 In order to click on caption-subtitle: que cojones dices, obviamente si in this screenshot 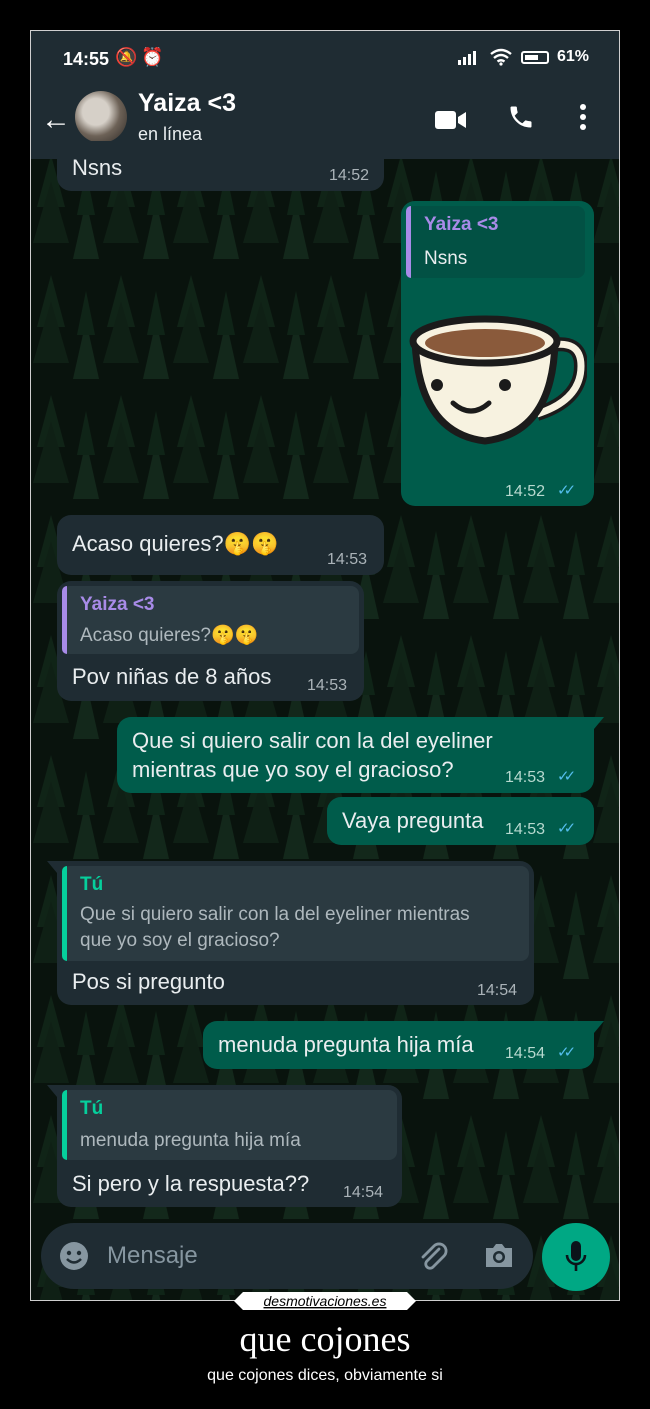, I will do `click(325, 1375)`.